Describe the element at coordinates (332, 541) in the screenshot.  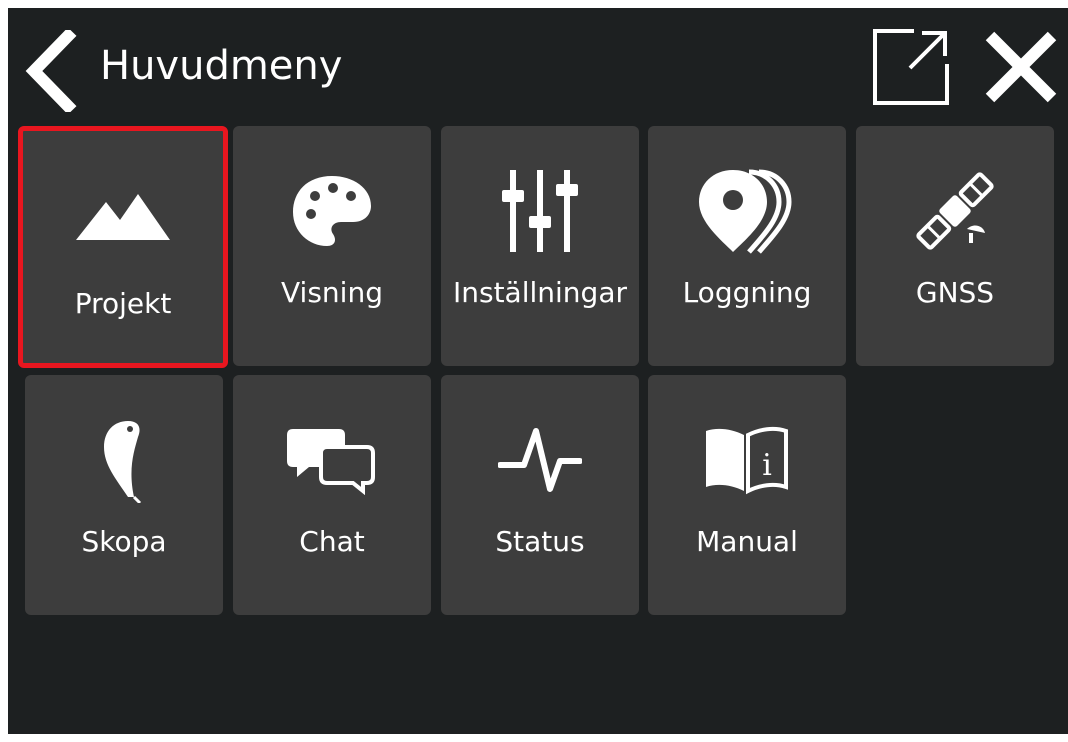
I see `menu-tile-label: Chat` at that location.